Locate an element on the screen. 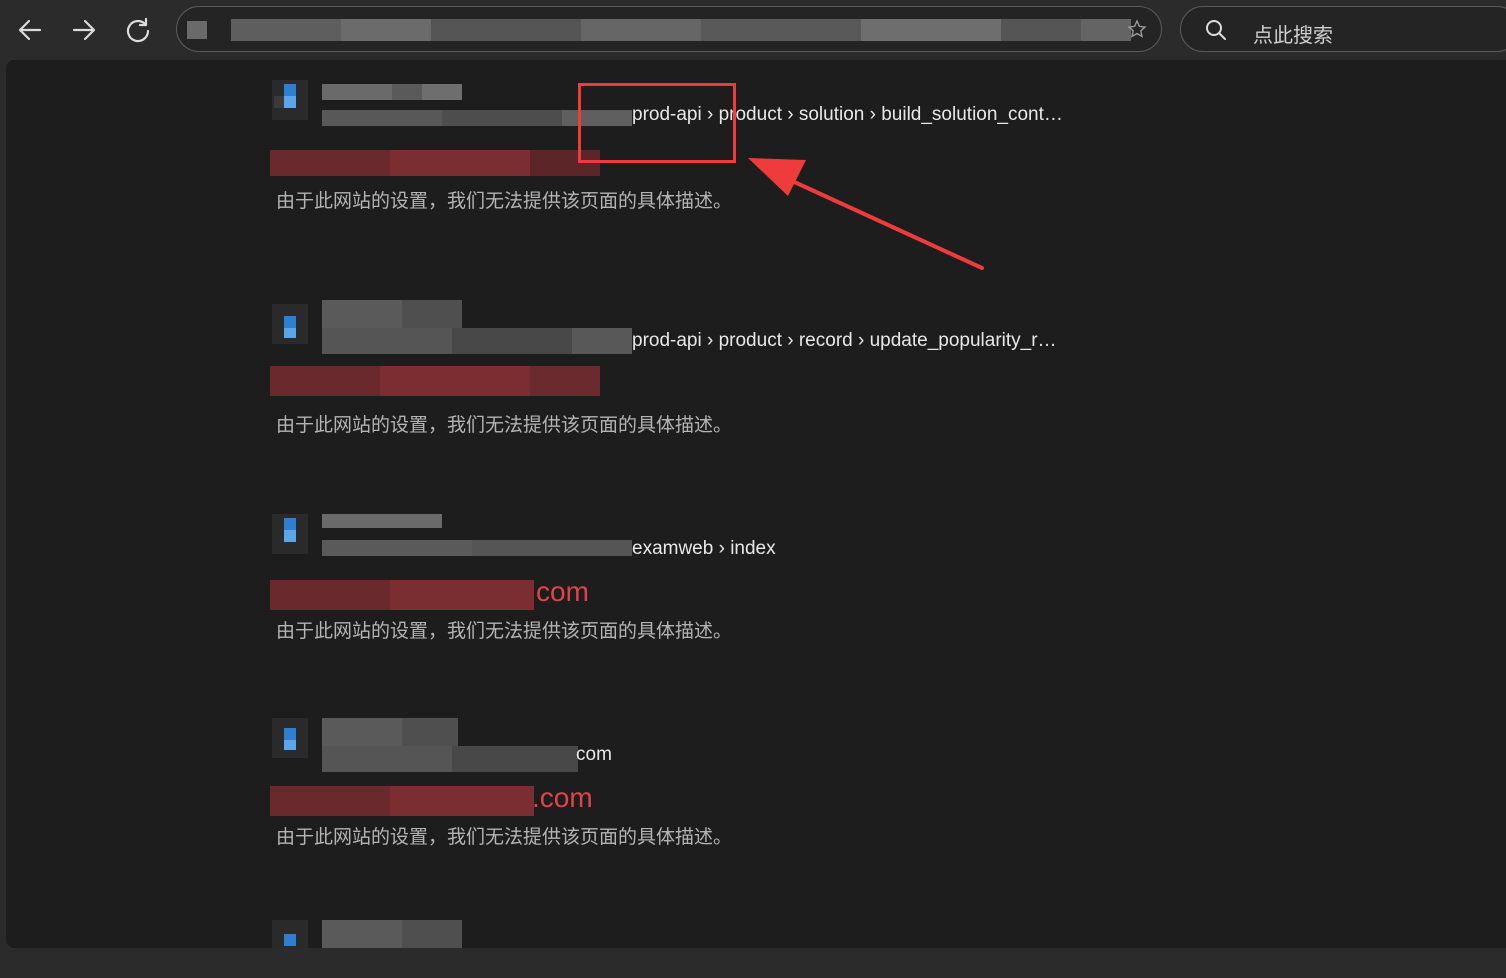 This screenshot has height=978, width=1506. forward-button is located at coordinates (84, 30).